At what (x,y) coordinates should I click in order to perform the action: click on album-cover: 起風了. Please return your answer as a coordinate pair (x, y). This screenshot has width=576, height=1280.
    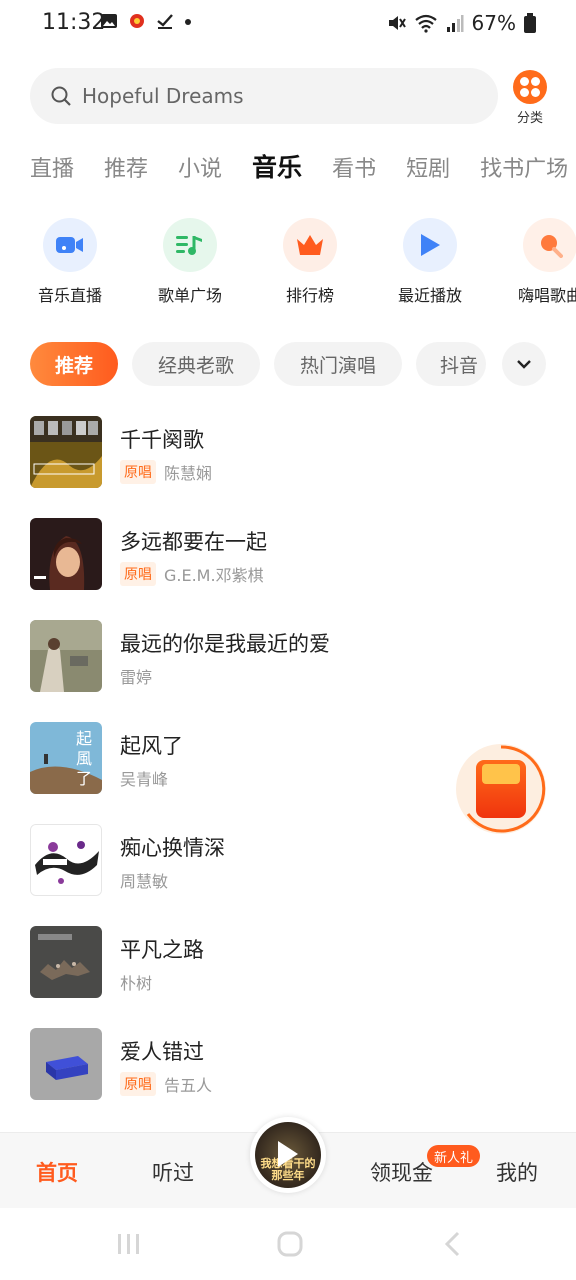
    Looking at the image, I should click on (66, 758).